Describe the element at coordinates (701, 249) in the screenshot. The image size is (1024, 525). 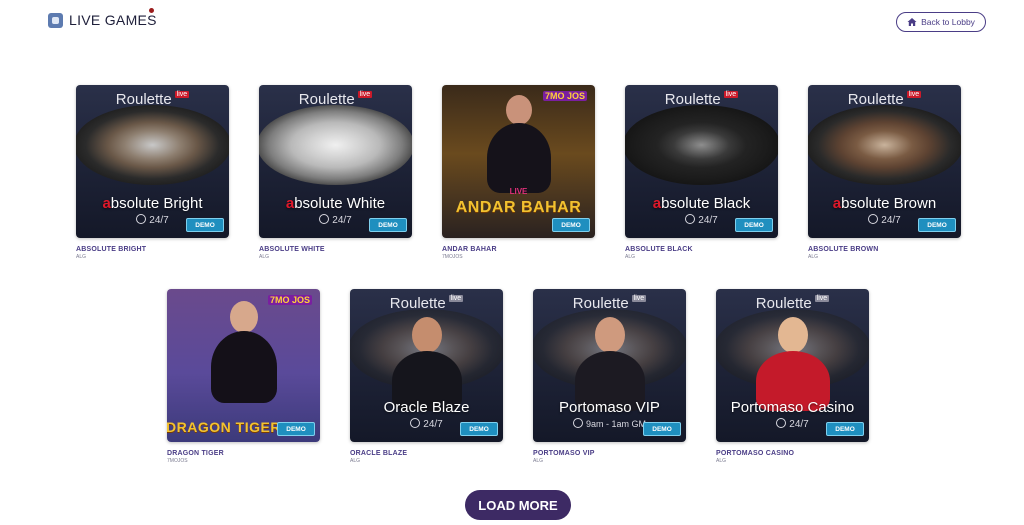
I see `game-title: ABSOLUTE BLACK` at that location.